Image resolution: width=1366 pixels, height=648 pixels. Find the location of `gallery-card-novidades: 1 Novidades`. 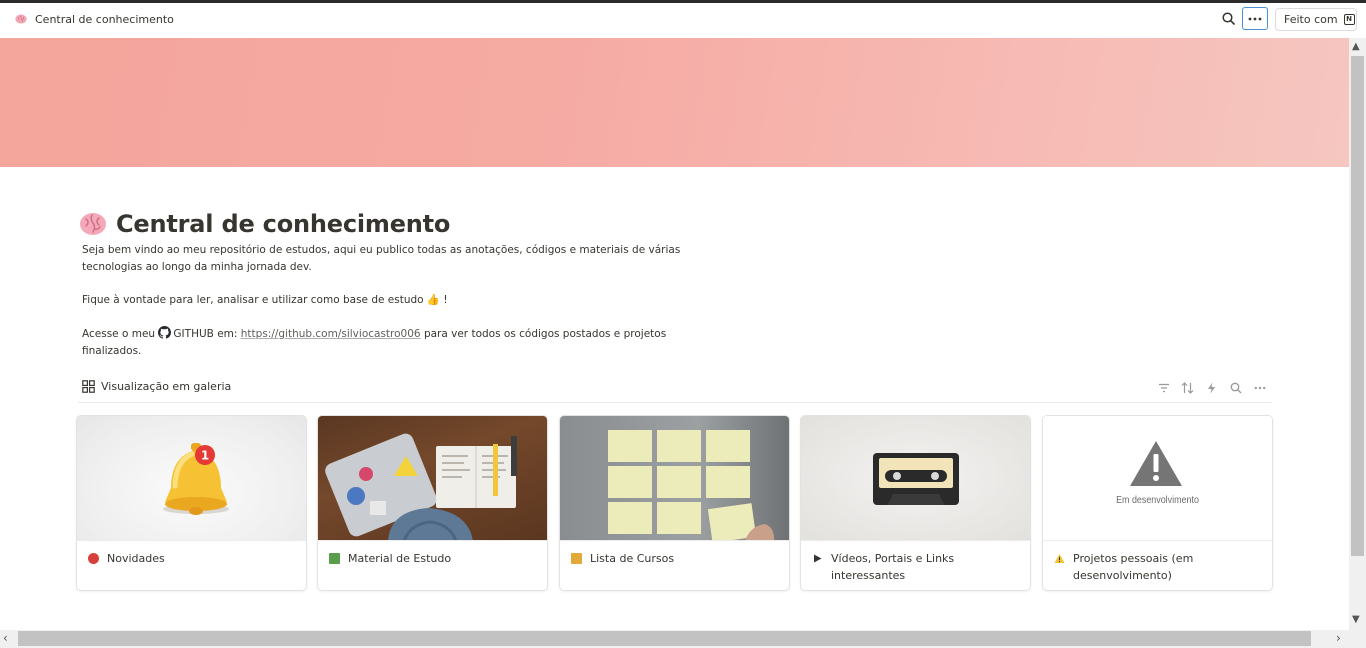

gallery-card-novidades: 1 Novidades is located at coordinates (191, 503).